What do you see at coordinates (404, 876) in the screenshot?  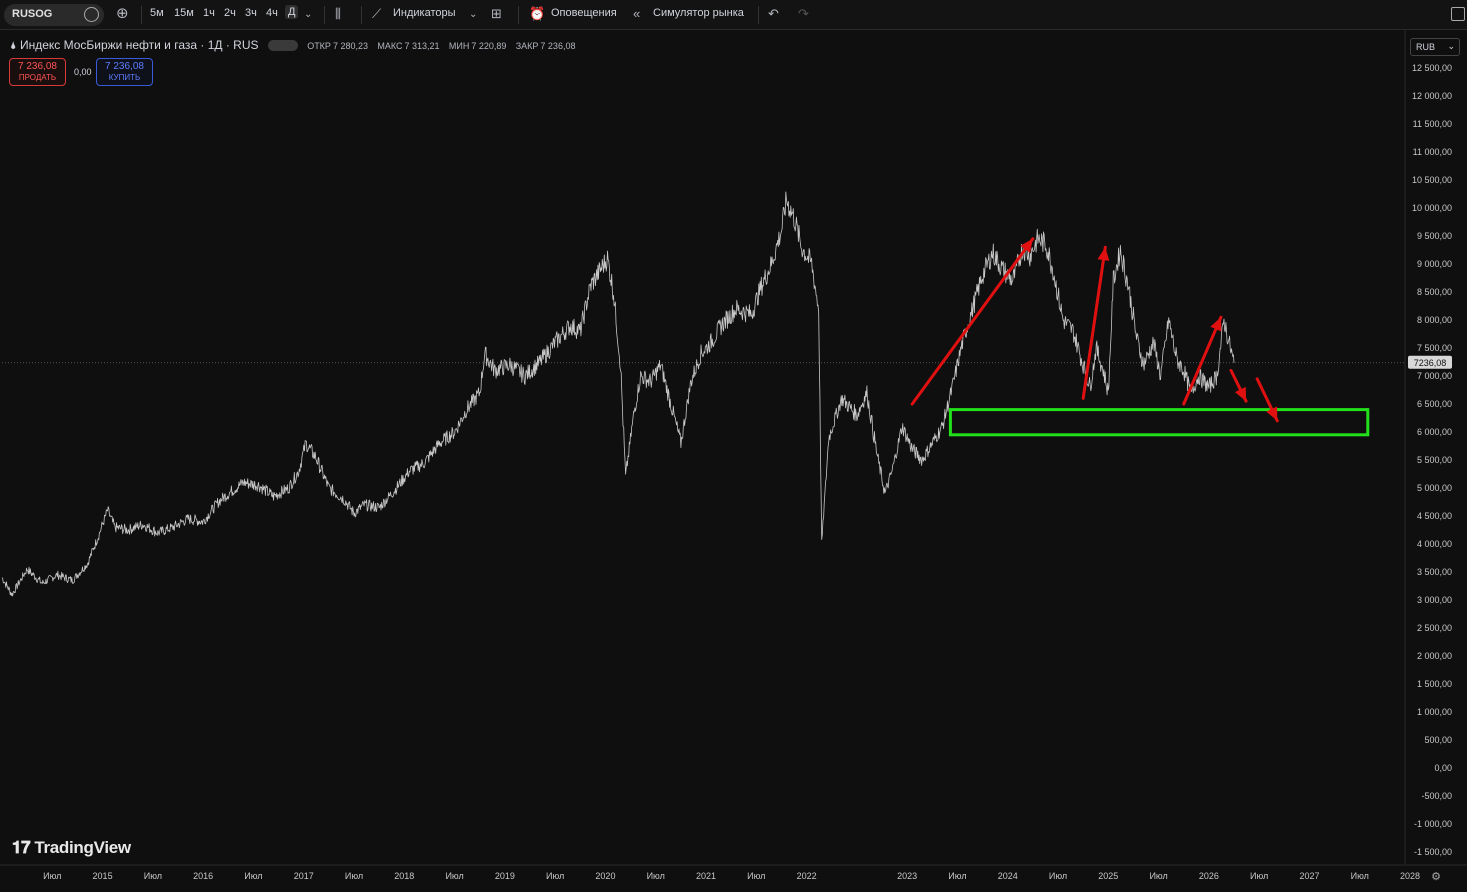 I see `time-tick-label: 2018` at bounding box center [404, 876].